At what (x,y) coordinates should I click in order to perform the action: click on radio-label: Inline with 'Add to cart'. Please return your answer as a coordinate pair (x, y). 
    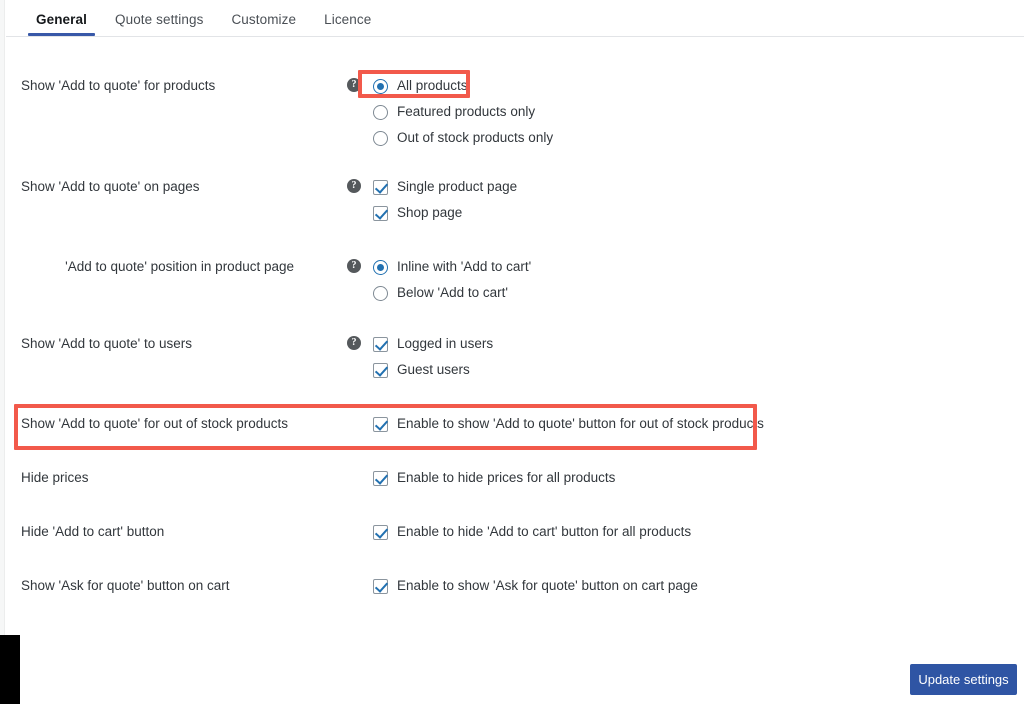
    Looking at the image, I should click on (464, 266).